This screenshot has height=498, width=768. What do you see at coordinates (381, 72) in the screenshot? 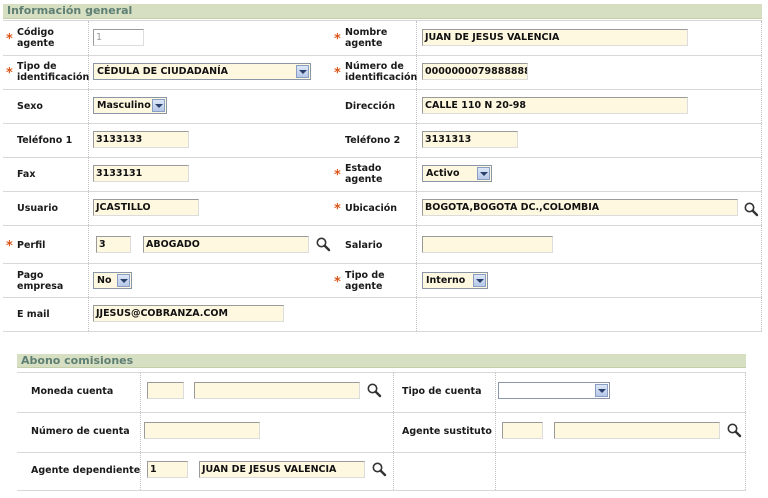
I see `numero-identificacion-label: Número de identificación` at bounding box center [381, 72].